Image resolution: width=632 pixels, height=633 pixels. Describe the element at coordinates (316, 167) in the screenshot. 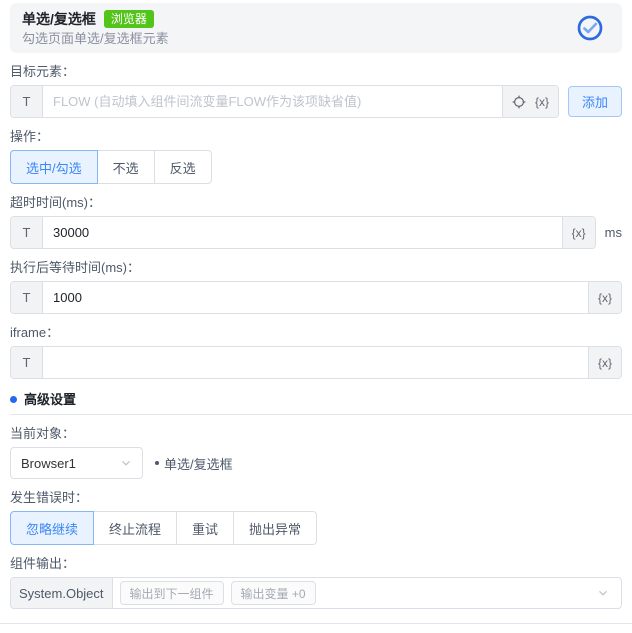

I see `action-toggle-group: 选中/勾选 不选 反选` at that location.